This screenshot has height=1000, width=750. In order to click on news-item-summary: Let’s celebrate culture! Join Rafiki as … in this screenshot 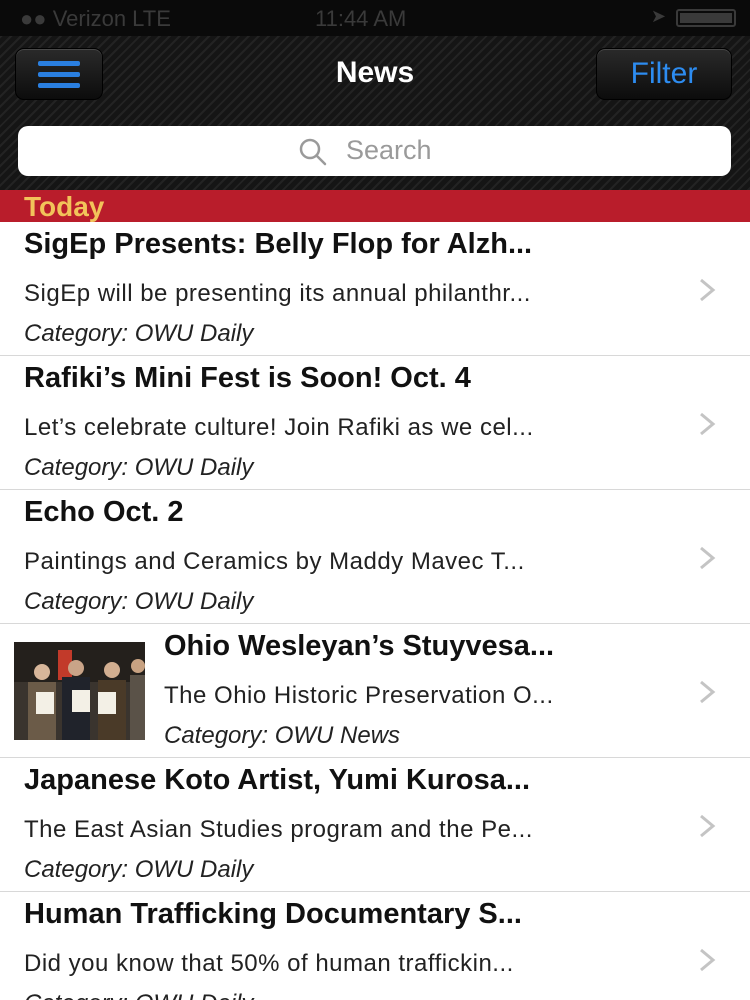, I will do `click(279, 427)`.